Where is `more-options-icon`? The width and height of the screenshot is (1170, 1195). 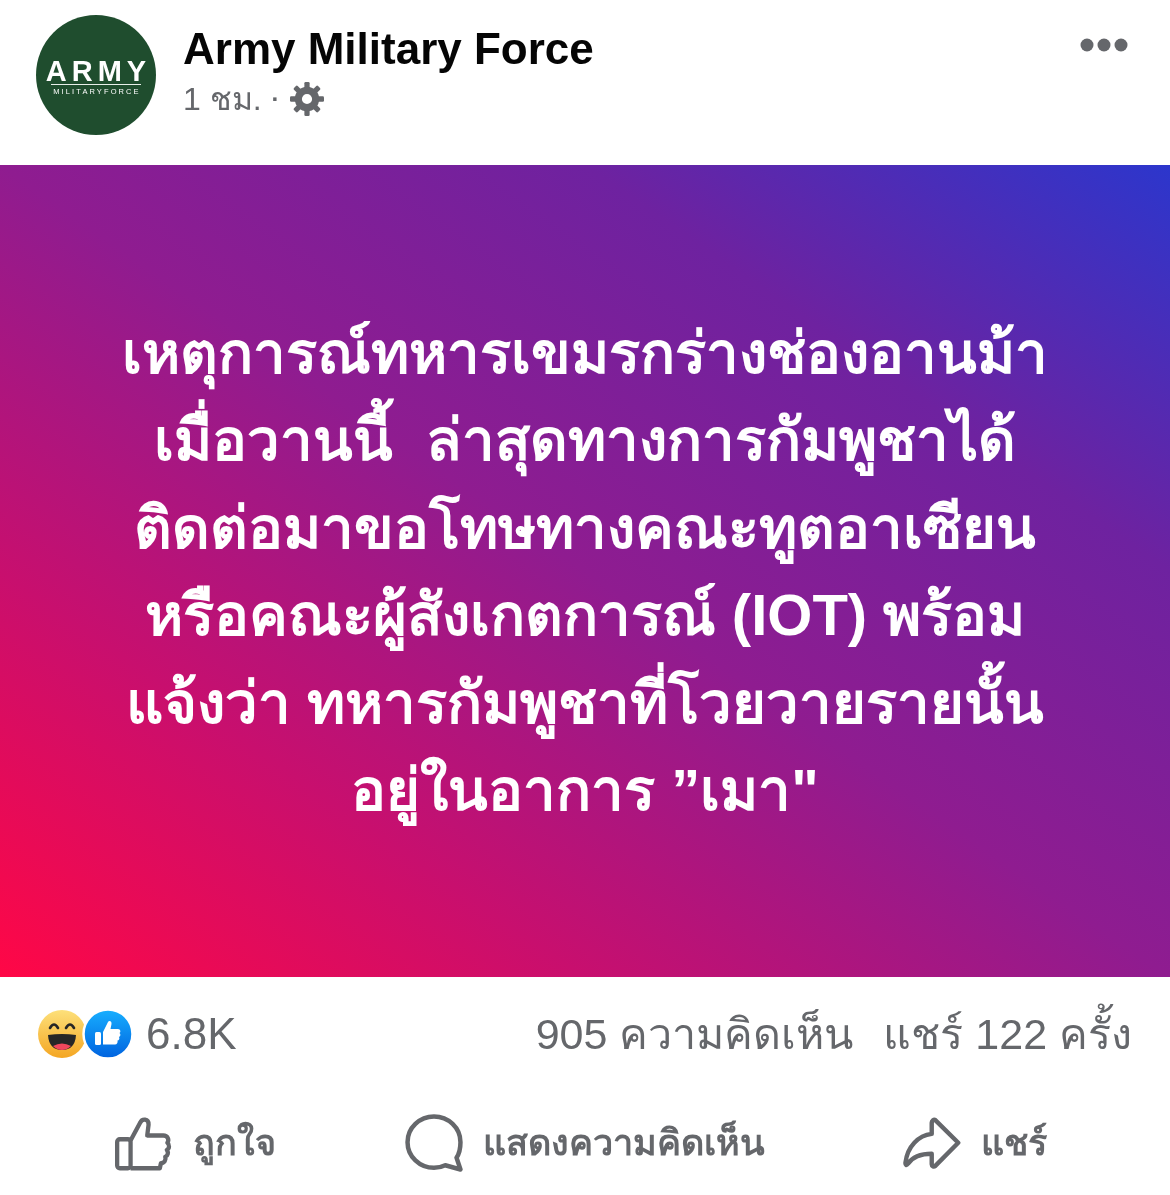 more-options-icon is located at coordinates (1104, 45).